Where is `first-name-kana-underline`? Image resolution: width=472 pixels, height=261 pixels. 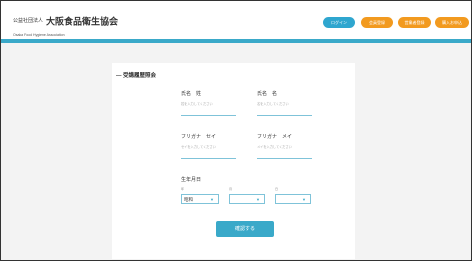 first-name-kana-underline is located at coordinates (284, 158).